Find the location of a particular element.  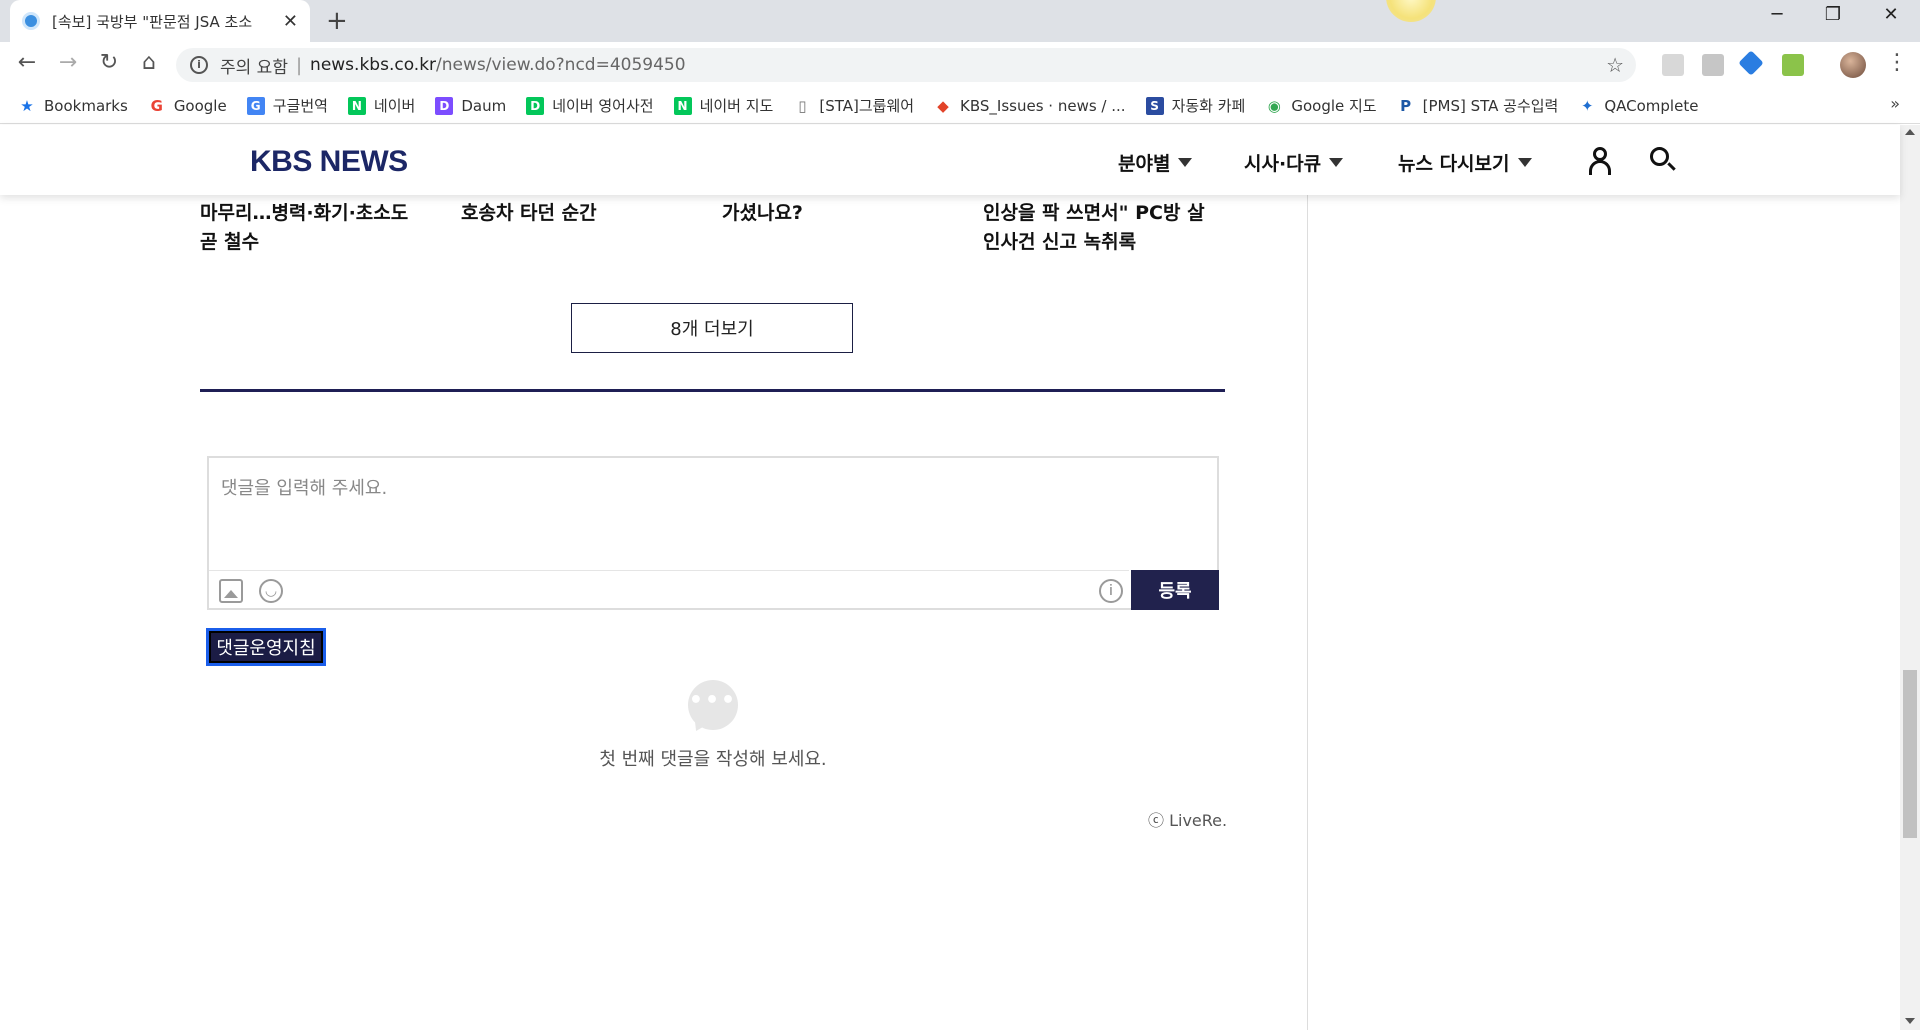

extension-ex-icon is located at coordinates (1713, 65).